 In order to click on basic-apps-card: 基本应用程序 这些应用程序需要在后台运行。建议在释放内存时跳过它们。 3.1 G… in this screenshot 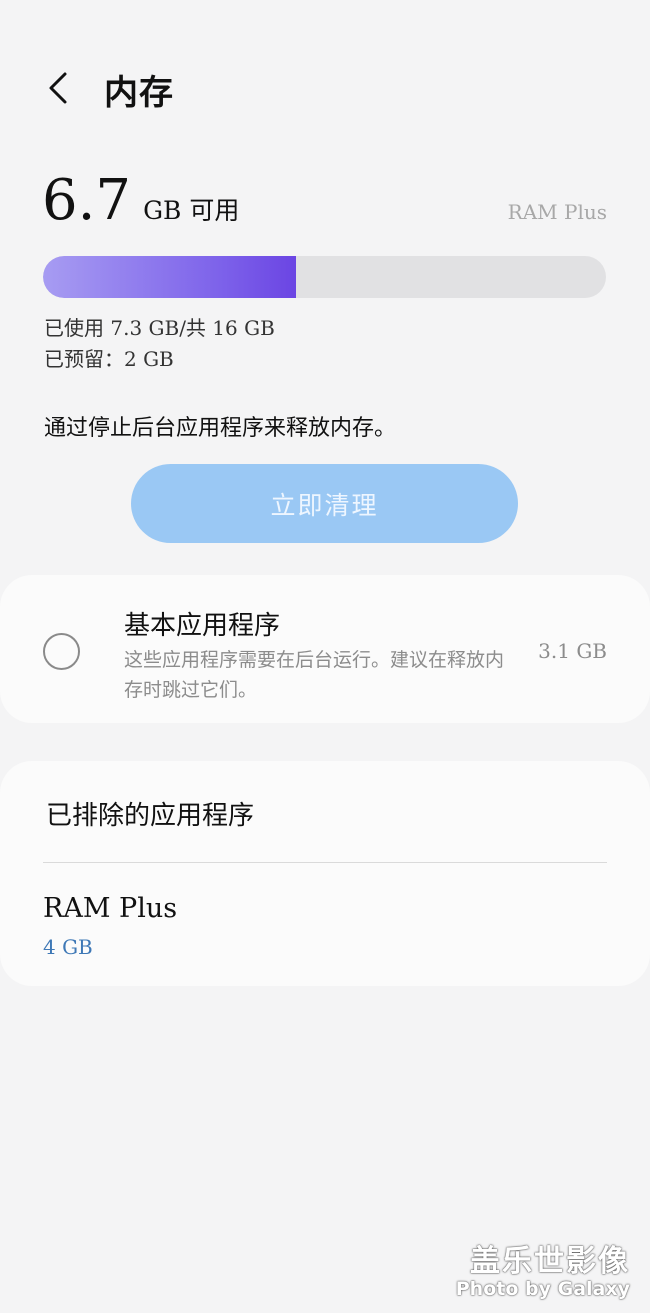, I will do `click(325, 649)`.